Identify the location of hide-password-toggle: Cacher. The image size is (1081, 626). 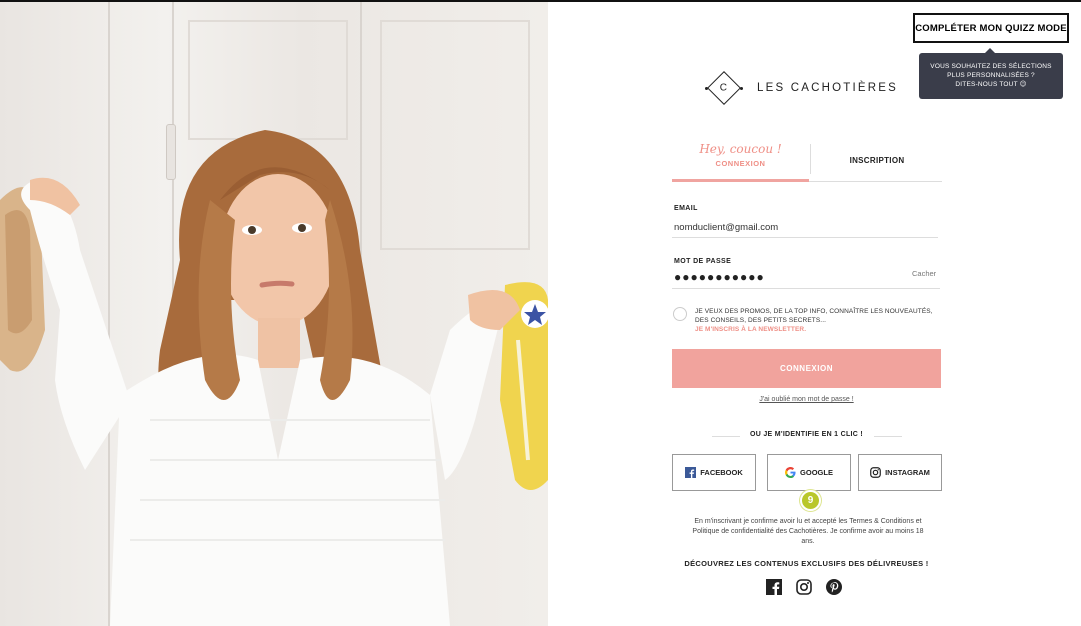
(924, 273).